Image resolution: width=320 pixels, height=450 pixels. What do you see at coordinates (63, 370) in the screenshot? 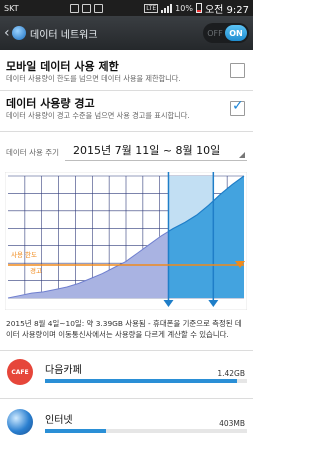
I see `app-name: 다음카페` at bounding box center [63, 370].